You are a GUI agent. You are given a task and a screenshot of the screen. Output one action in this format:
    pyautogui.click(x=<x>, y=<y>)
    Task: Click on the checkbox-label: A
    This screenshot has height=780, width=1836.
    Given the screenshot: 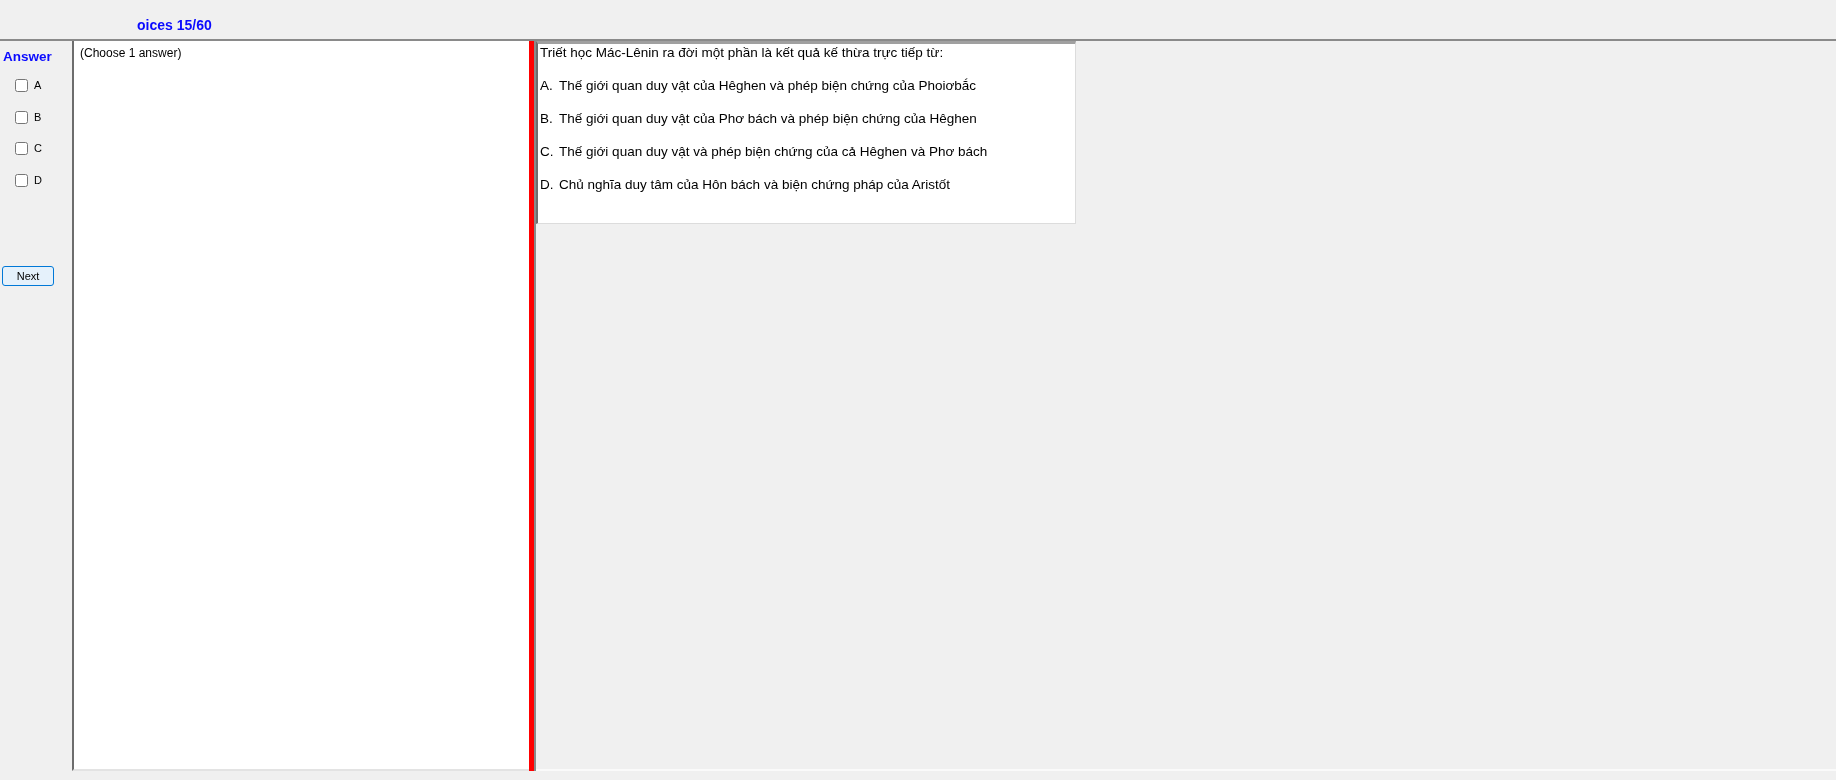 What is the action you would take?
    pyautogui.click(x=38, y=86)
    